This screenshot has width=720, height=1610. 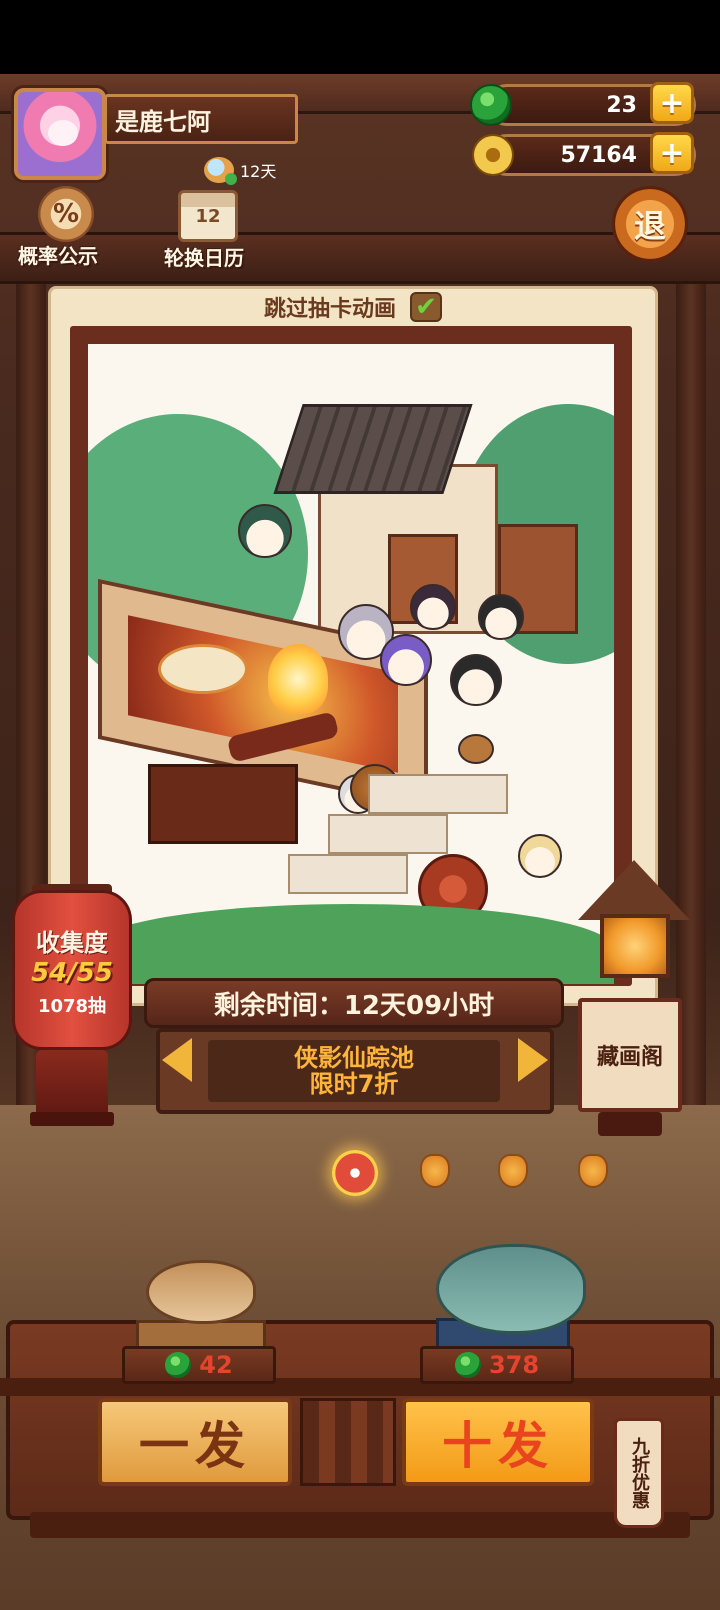 I want to click on gallery-button: 藏画阁, so click(x=630, y=1055).